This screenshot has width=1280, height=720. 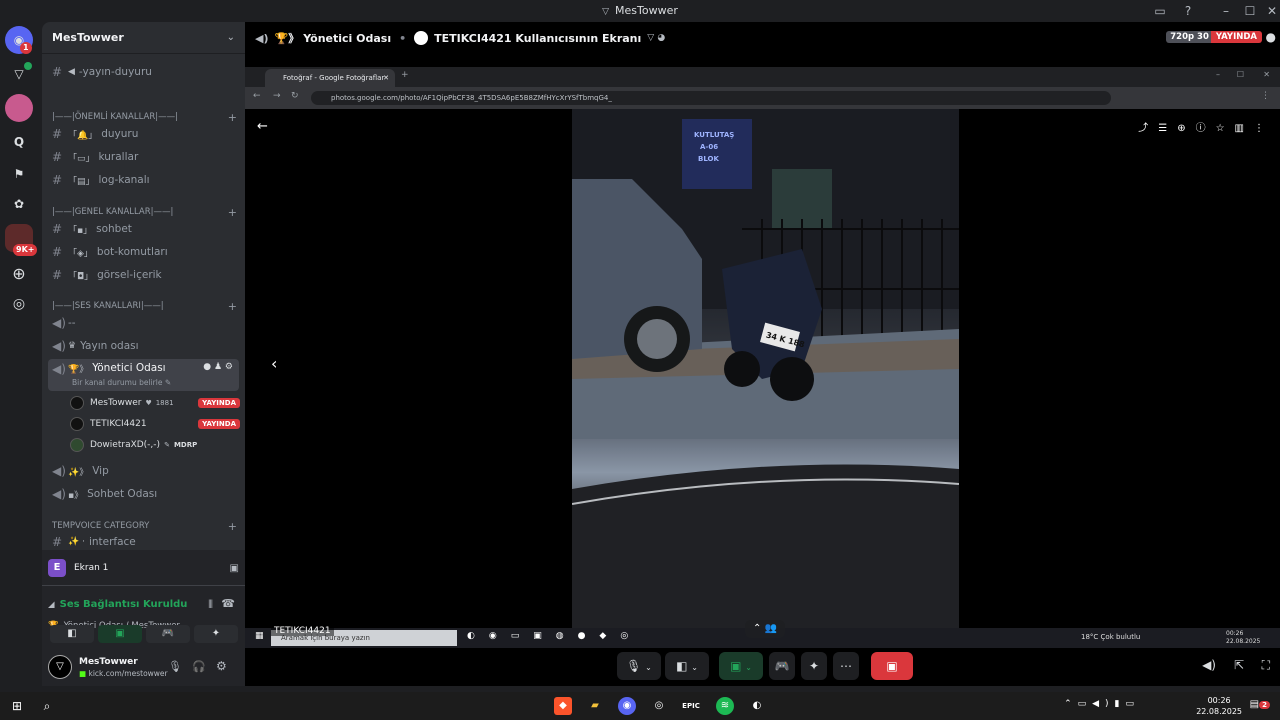 I want to click on steam-icon: ◎, so click(x=659, y=706).